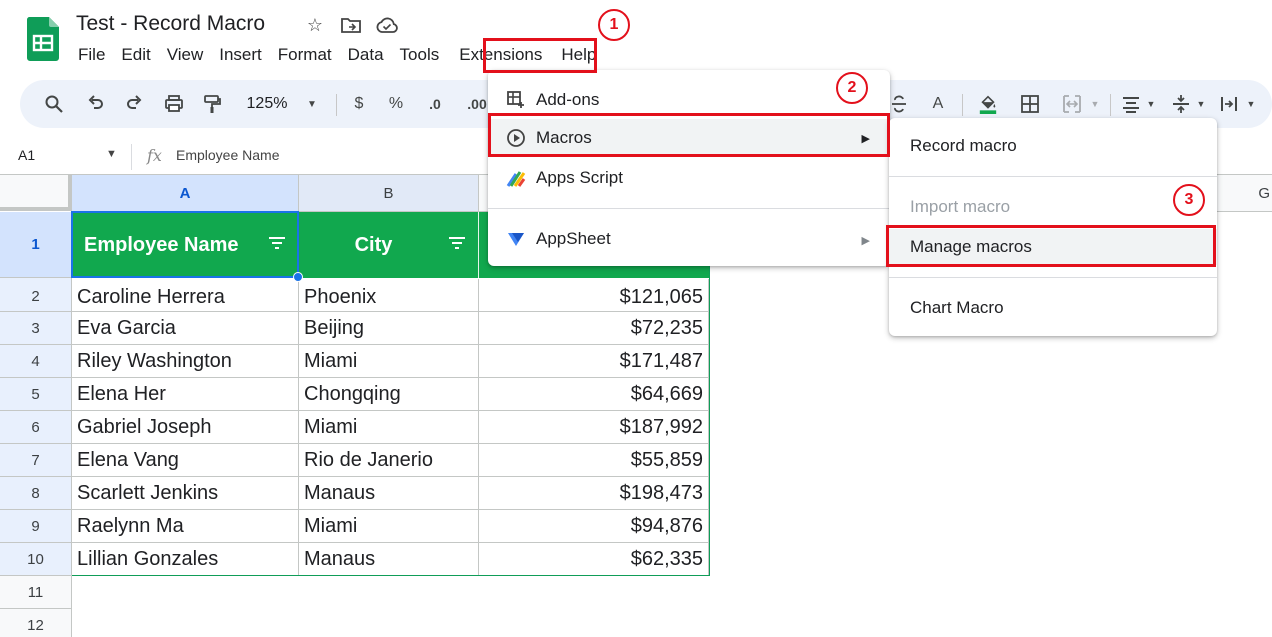 Image resolution: width=1272 pixels, height=637 pixels. I want to click on formula-input: Employee Name, so click(228, 155).